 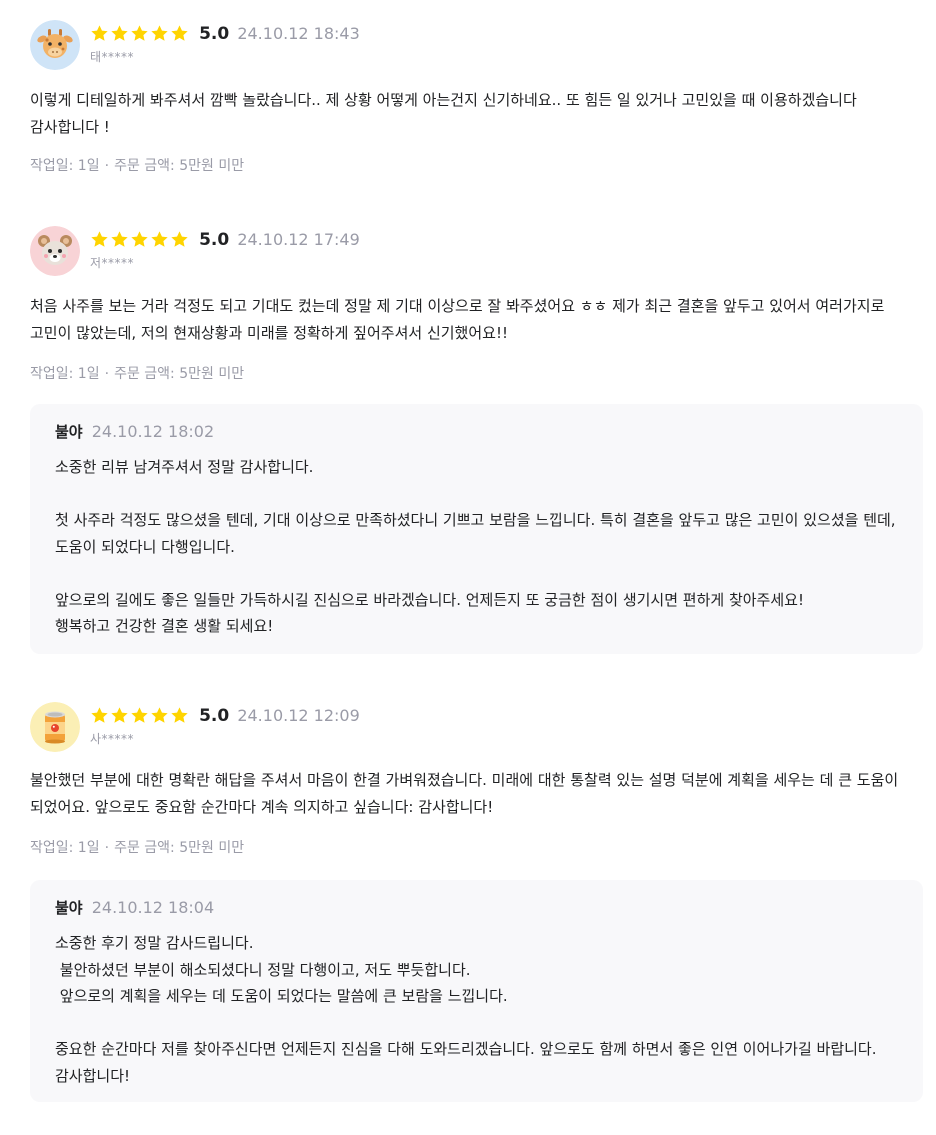 I want to click on review-date: 24.10.12 12:09, so click(x=298, y=715).